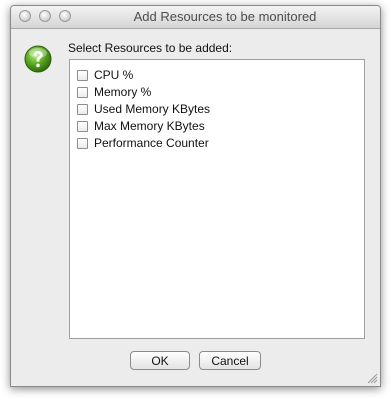 This screenshot has height=400, width=391. What do you see at coordinates (152, 109) in the screenshot?
I see `resource-label: Used Memory KBytes` at bounding box center [152, 109].